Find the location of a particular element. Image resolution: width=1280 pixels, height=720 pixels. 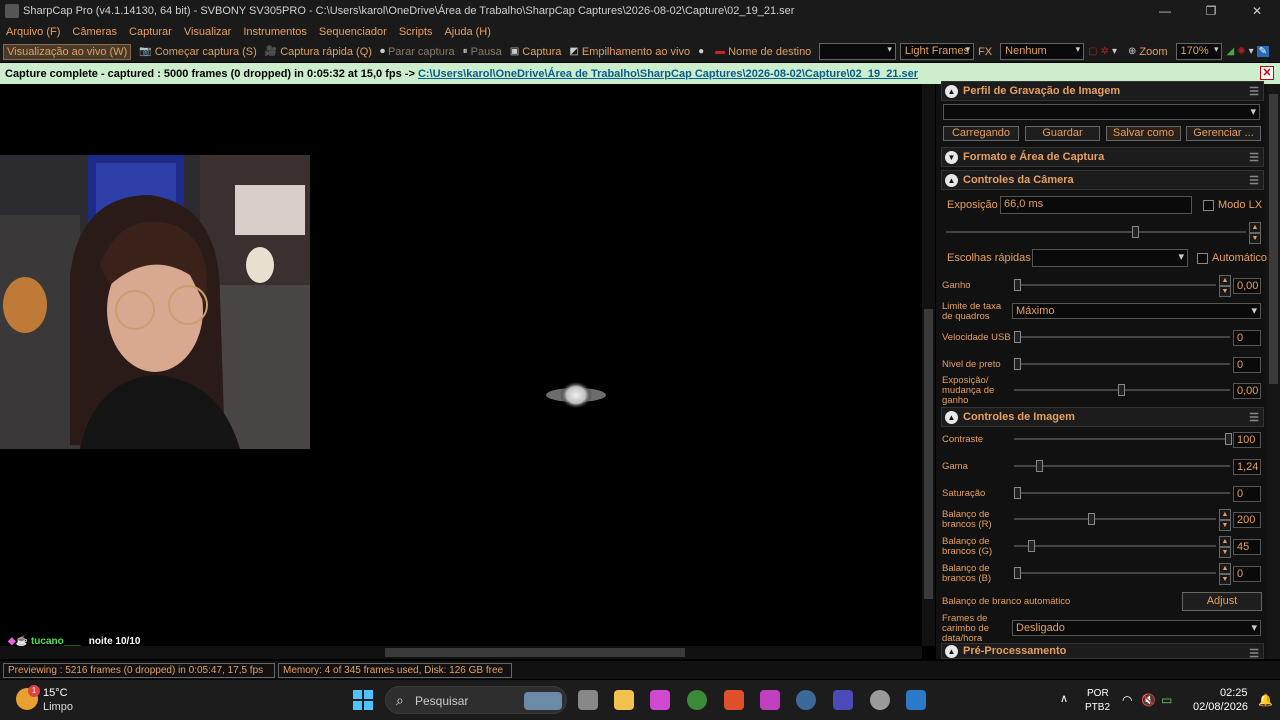

wb-green-value: 45 is located at coordinates (1247, 547).